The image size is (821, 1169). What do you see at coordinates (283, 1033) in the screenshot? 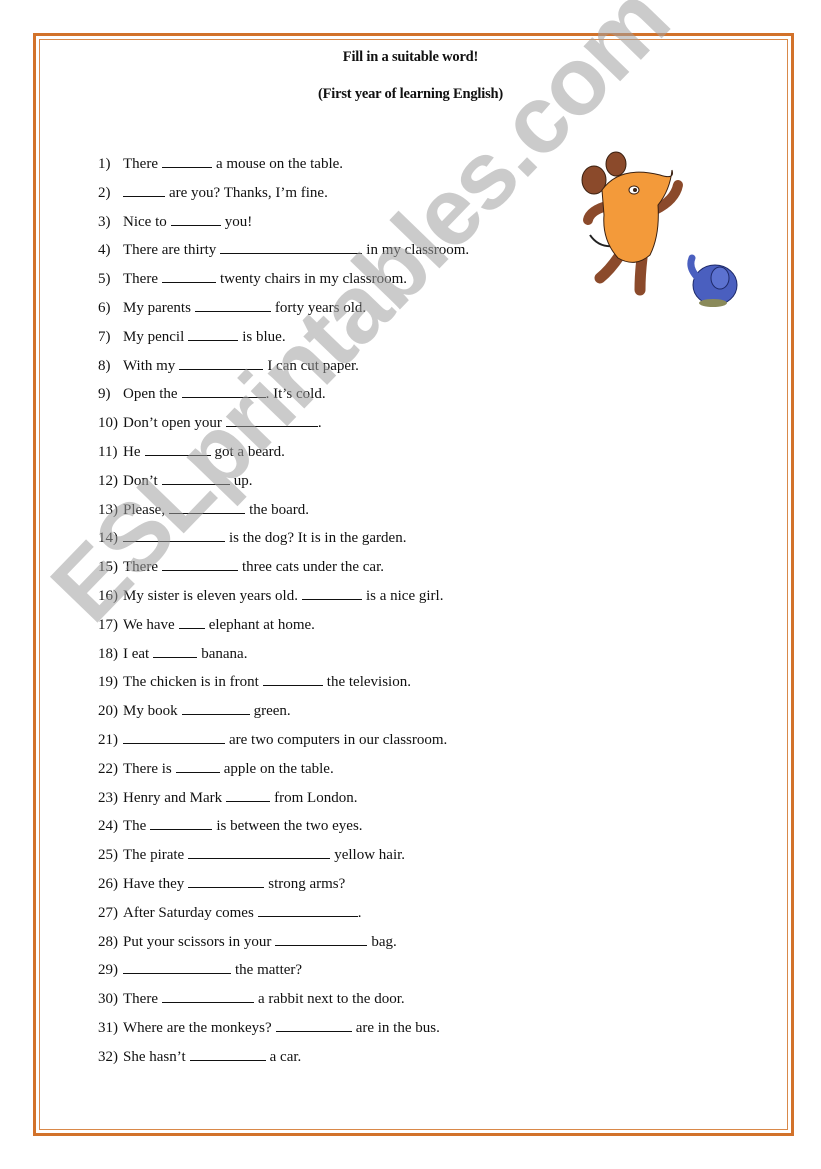
I see `exercise-item: 31) Where are the monkeys? are in the bus.` at bounding box center [283, 1033].